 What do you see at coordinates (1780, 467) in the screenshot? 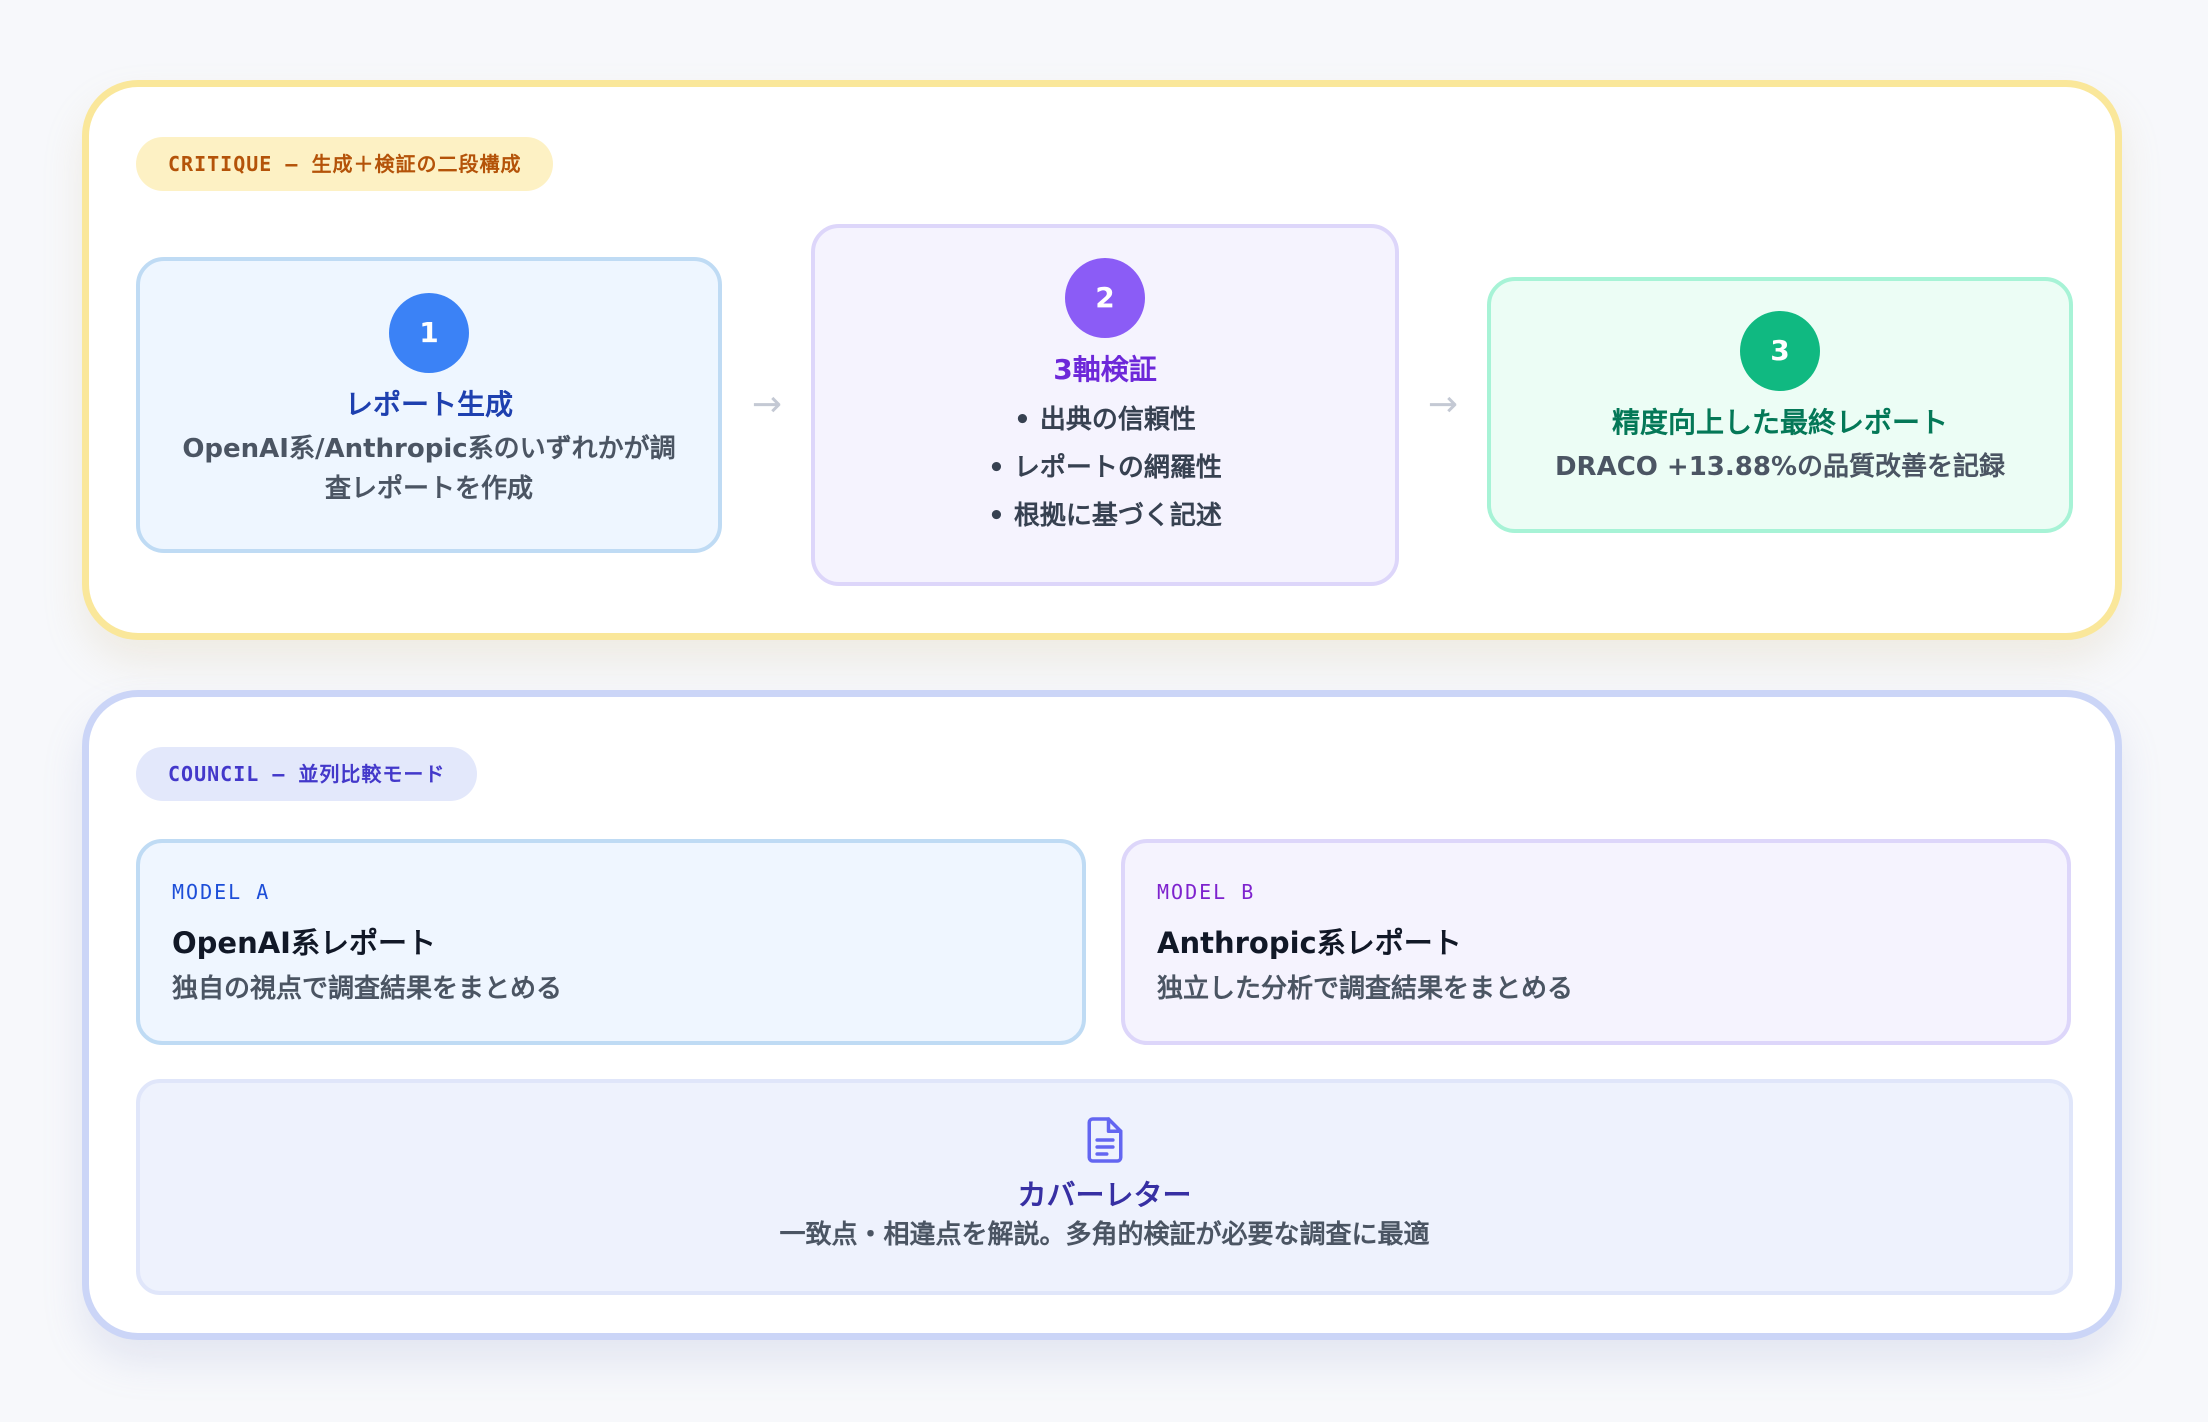
I see `step-description: DRACO +13.88%の品質改善を記録` at bounding box center [1780, 467].